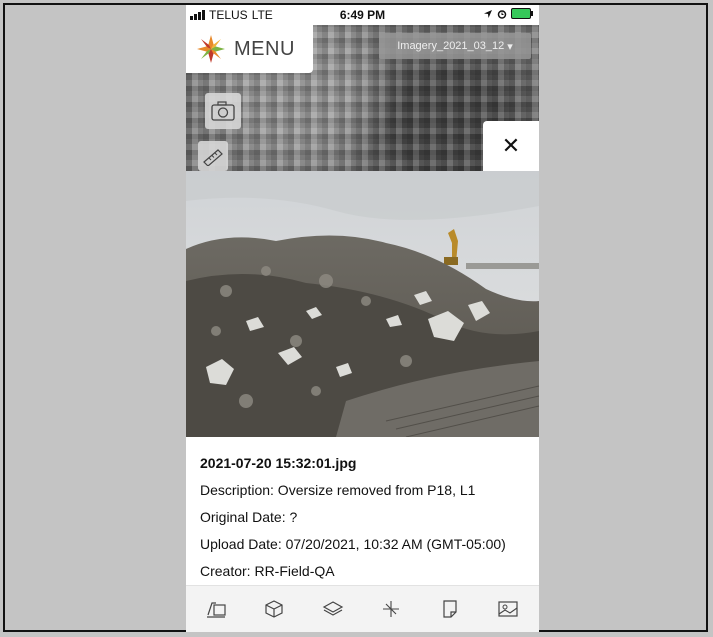  What do you see at coordinates (249, 517) in the screenshot?
I see `photo-original-date: Original Date: ?` at bounding box center [249, 517].